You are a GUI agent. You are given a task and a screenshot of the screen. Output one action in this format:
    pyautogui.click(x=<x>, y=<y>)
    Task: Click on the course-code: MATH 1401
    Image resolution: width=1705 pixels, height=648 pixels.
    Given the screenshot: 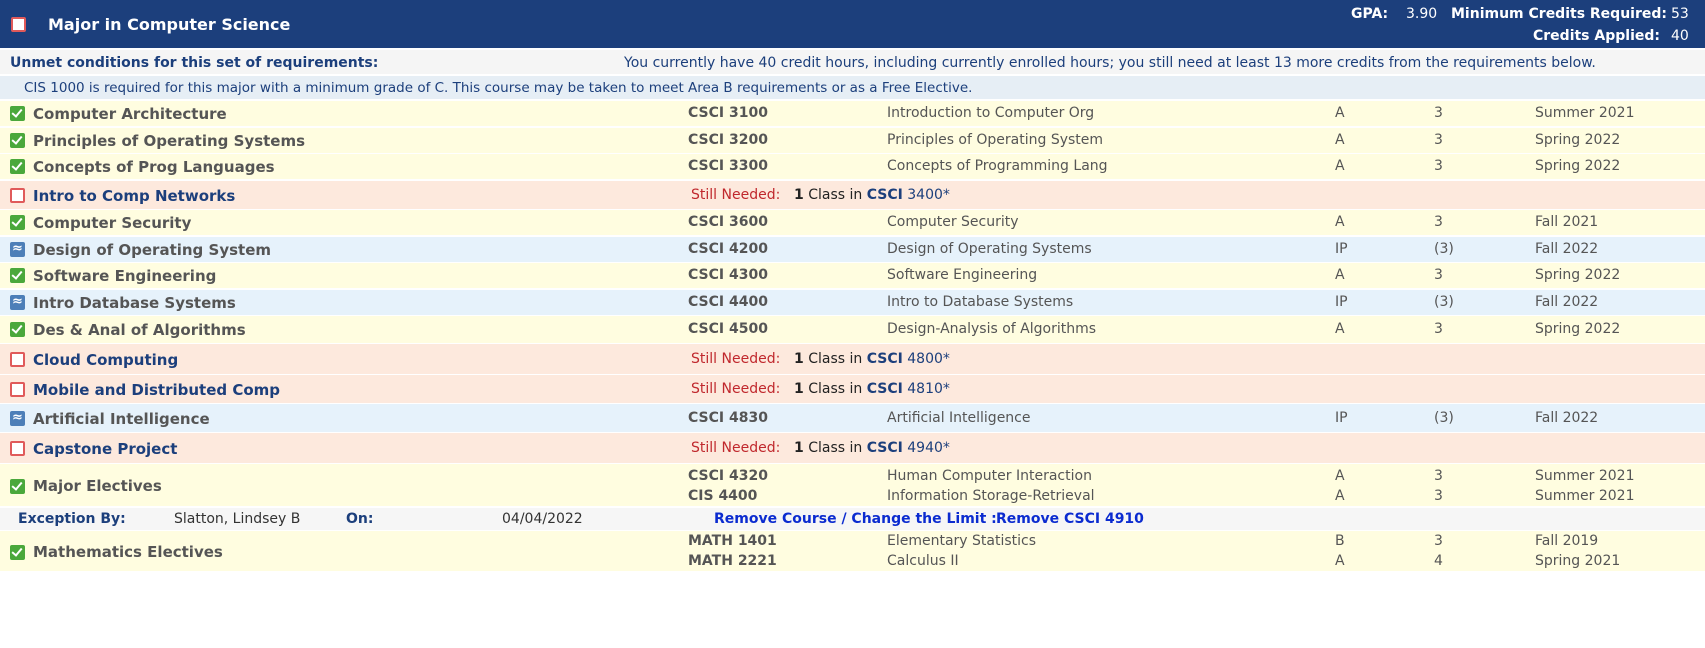 What is the action you would take?
    pyautogui.click(x=732, y=541)
    